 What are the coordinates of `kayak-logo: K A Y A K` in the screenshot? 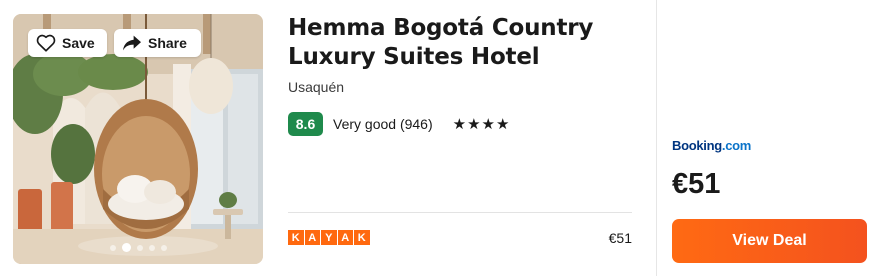 It's located at (329, 237).